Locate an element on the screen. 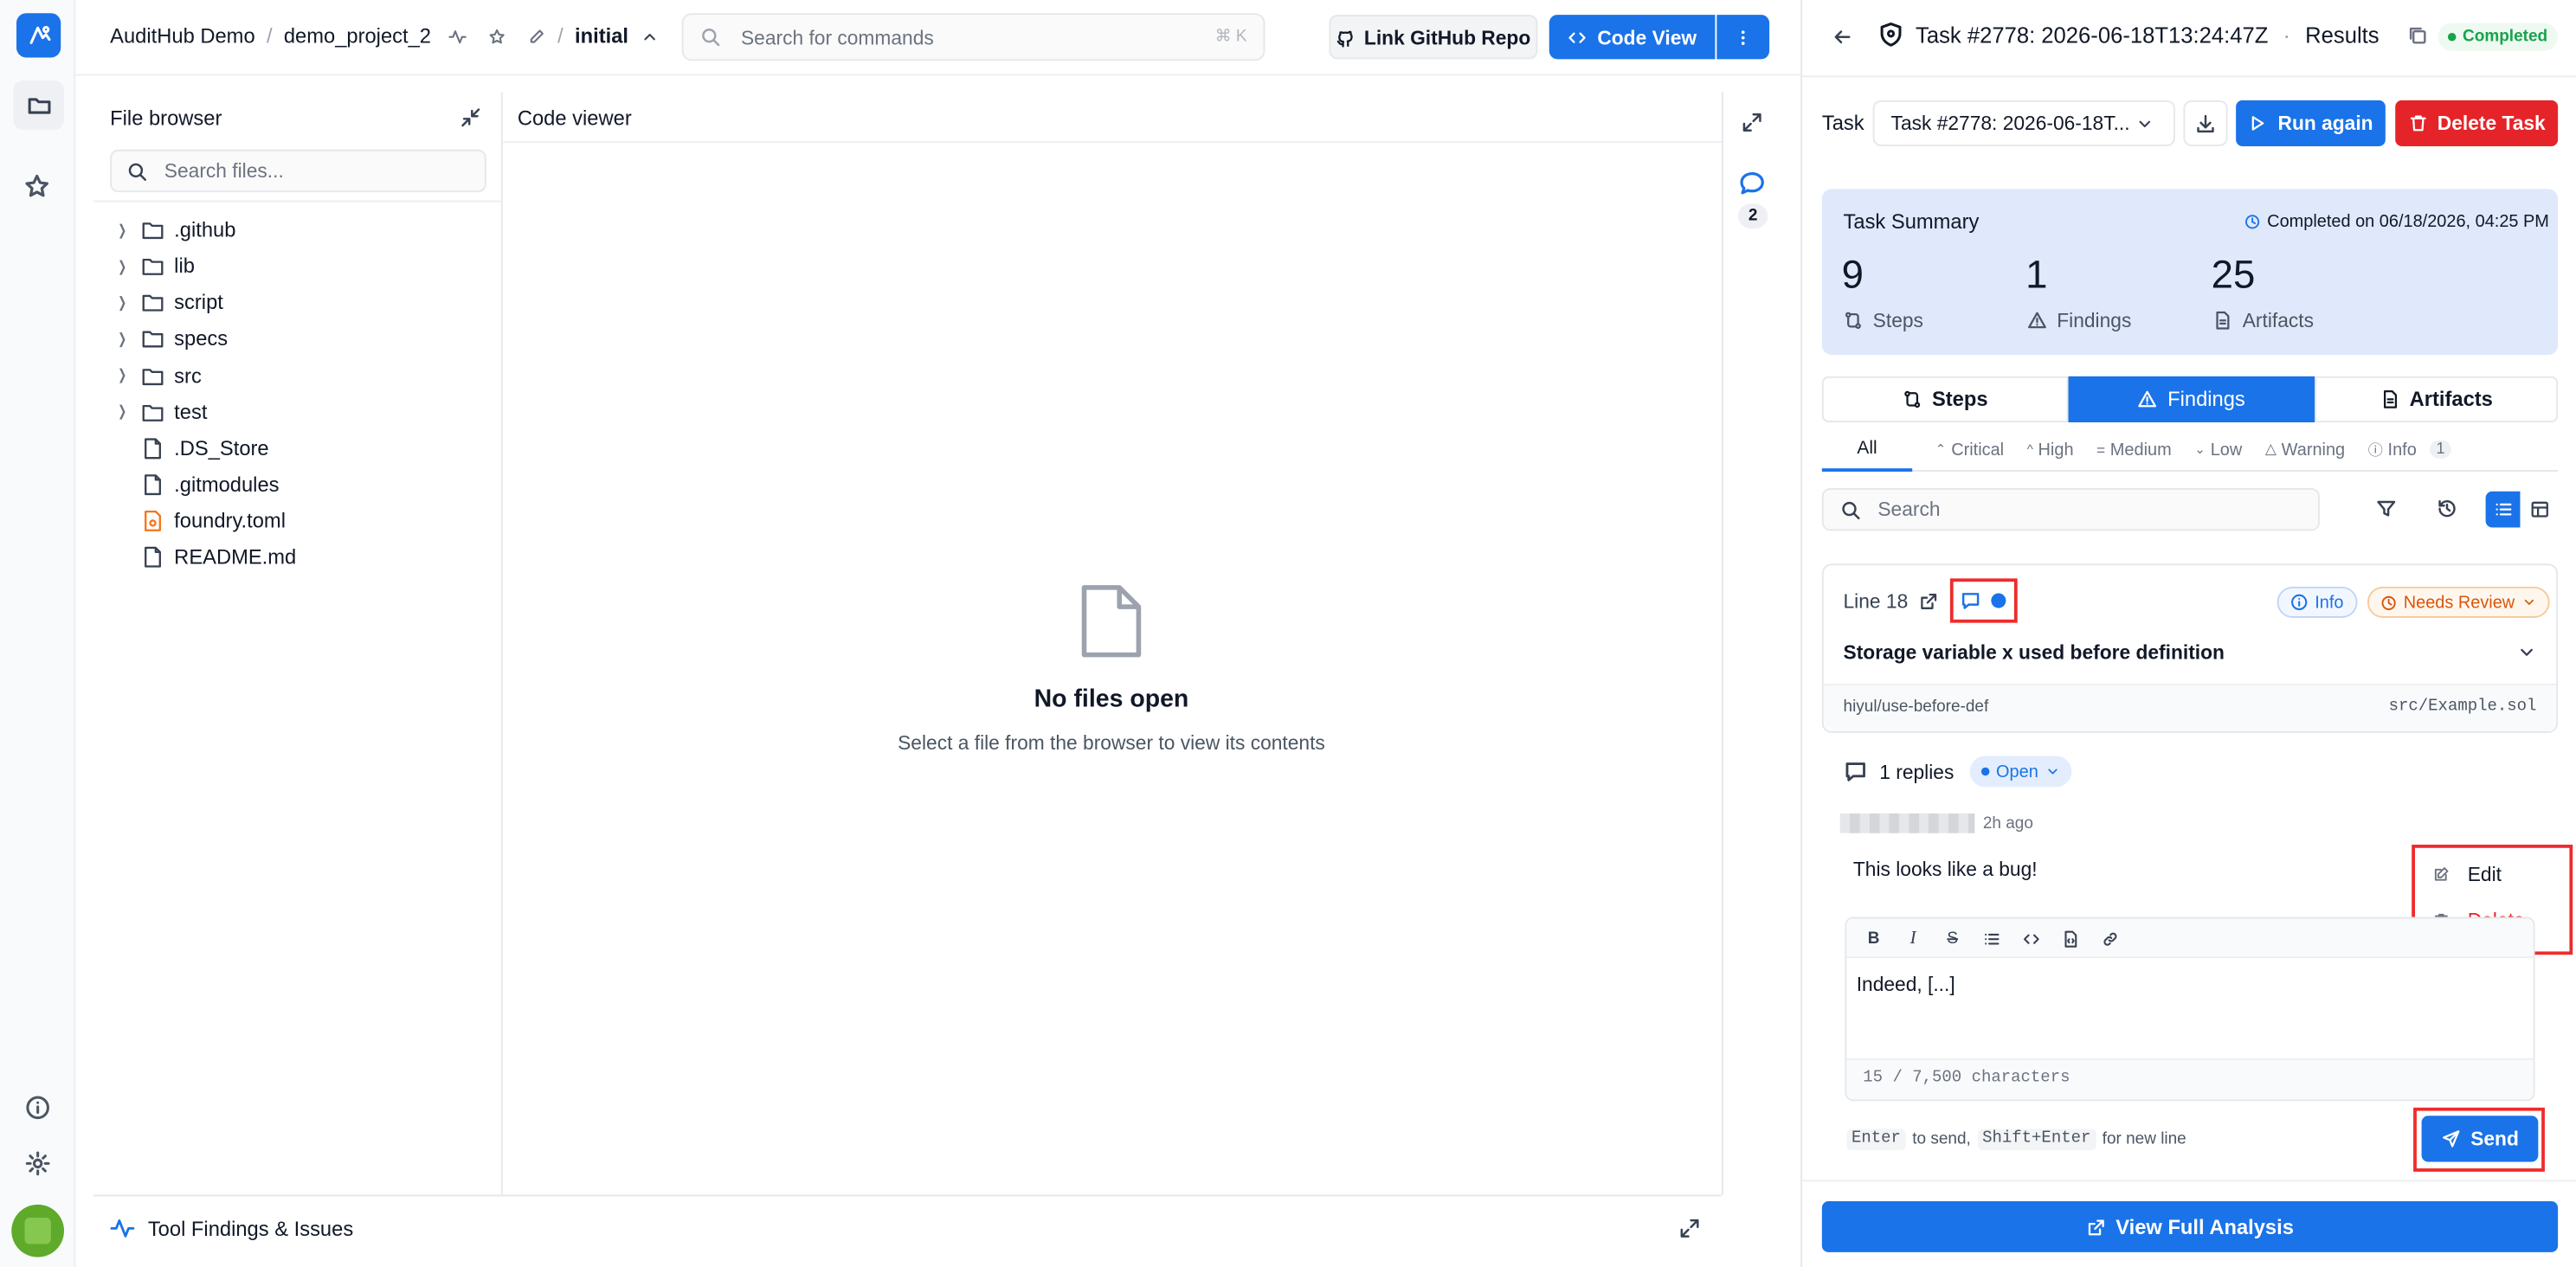 The width and height of the screenshot is (2576, 1267). finding-comment-button is located at coordinates (1970, 601).